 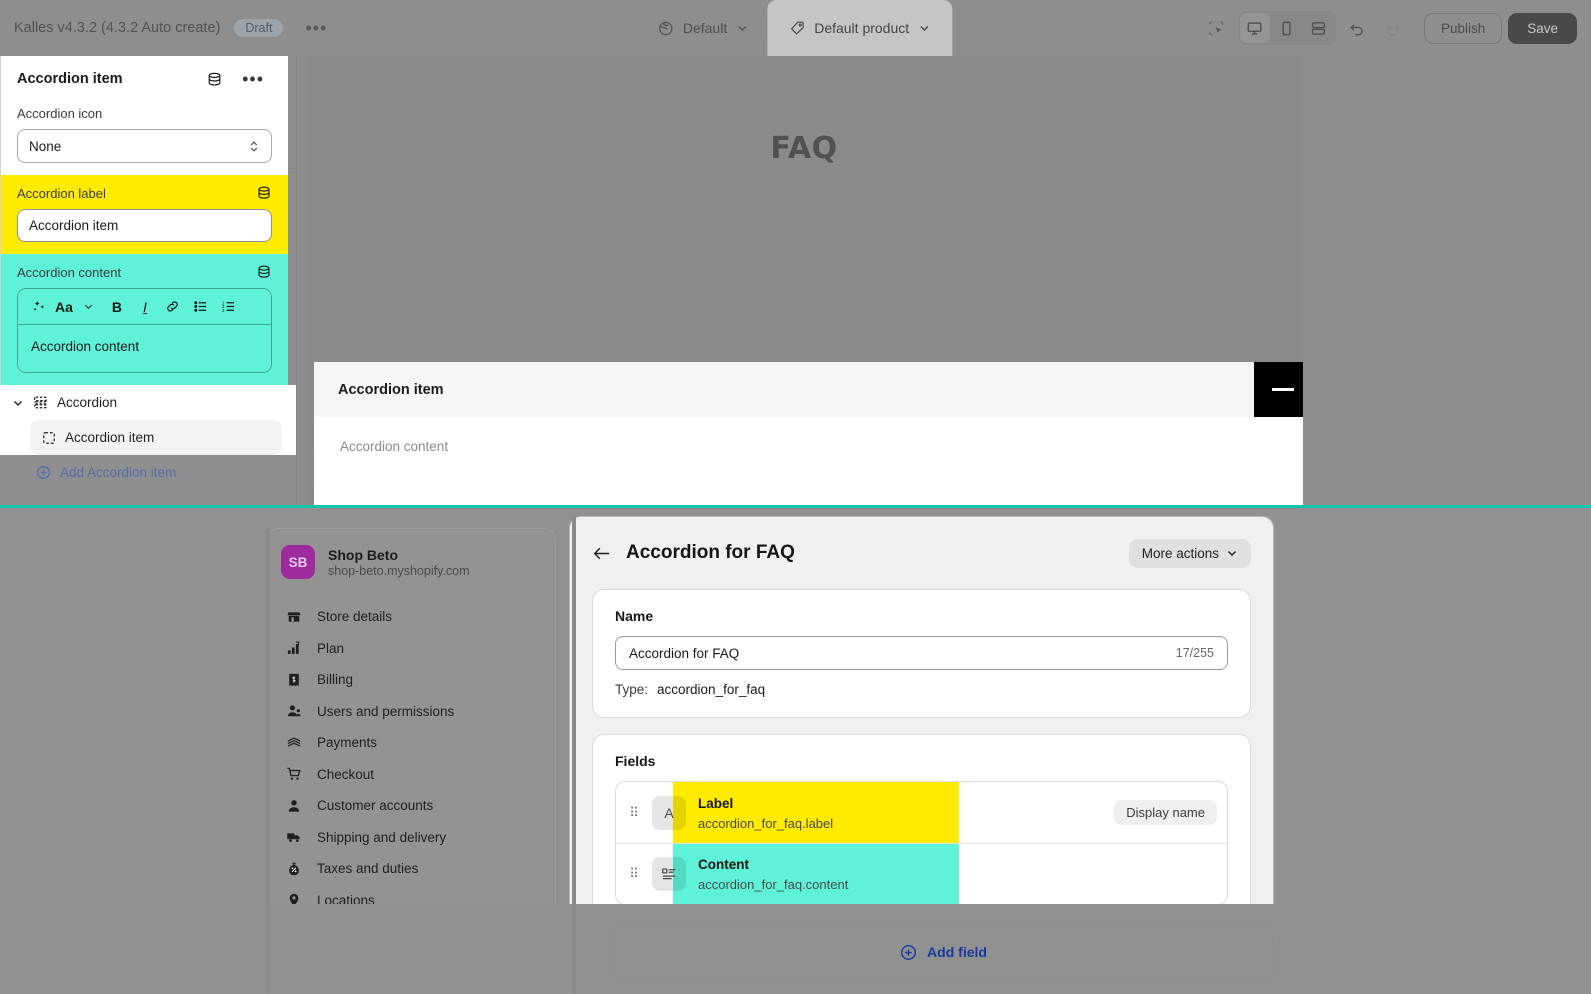 What do you see at coordinates (294, 837) in the screenshot?
I see `truck-icon` at bounding box center [294, 837].